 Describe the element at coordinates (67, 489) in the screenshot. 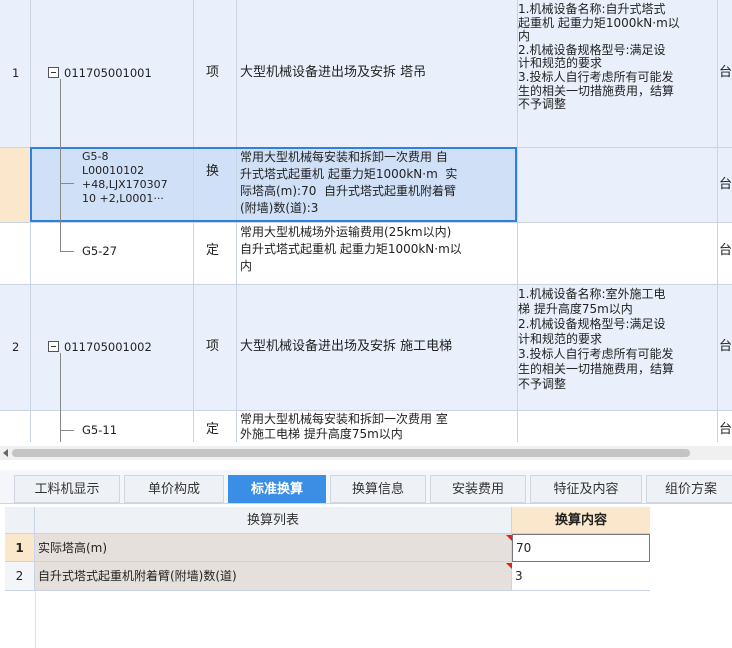

I see `tab-material-machine: 工料机显示` at that location.